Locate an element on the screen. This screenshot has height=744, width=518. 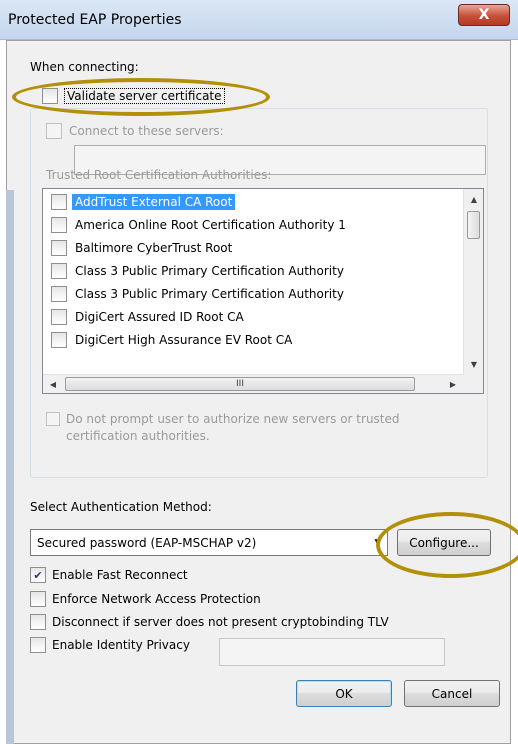
nap-box is located at coordinates (38, 599).